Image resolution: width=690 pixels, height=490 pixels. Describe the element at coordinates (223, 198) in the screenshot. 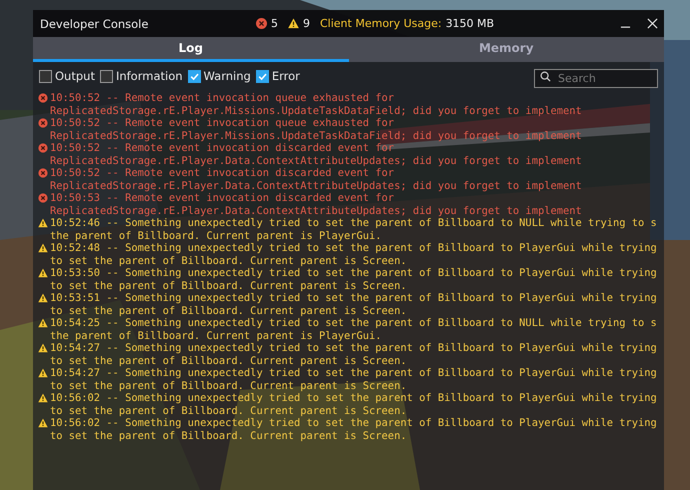

I see `log-line: 10:50:53 -- Remote event invocation discarded event for` at that location.